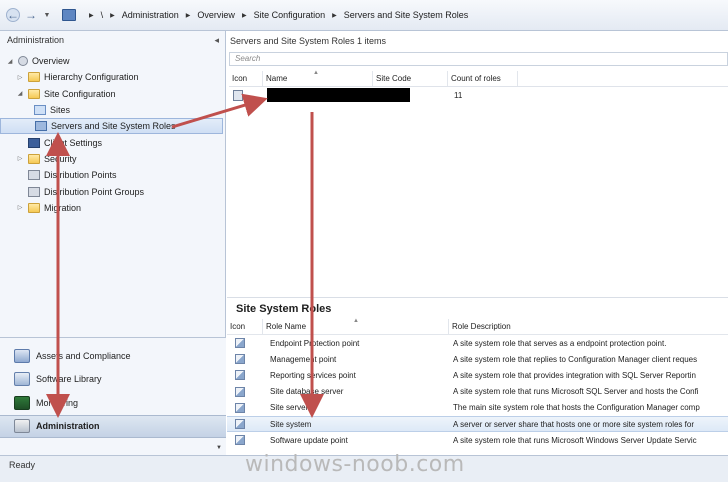 The height and width of the screenshot is (482, 728). What do you see at coordinates (13, 15) in the screenshot?
I see `back-button: ←` at bounding box center [13, 15].